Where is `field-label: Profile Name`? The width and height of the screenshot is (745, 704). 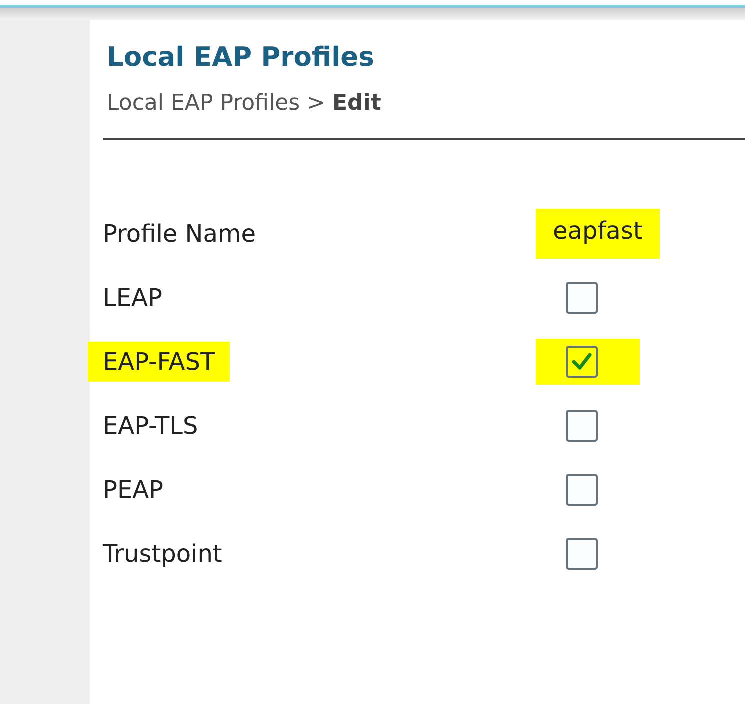
field-label: Profile Name is located at coordinates (180, 234).